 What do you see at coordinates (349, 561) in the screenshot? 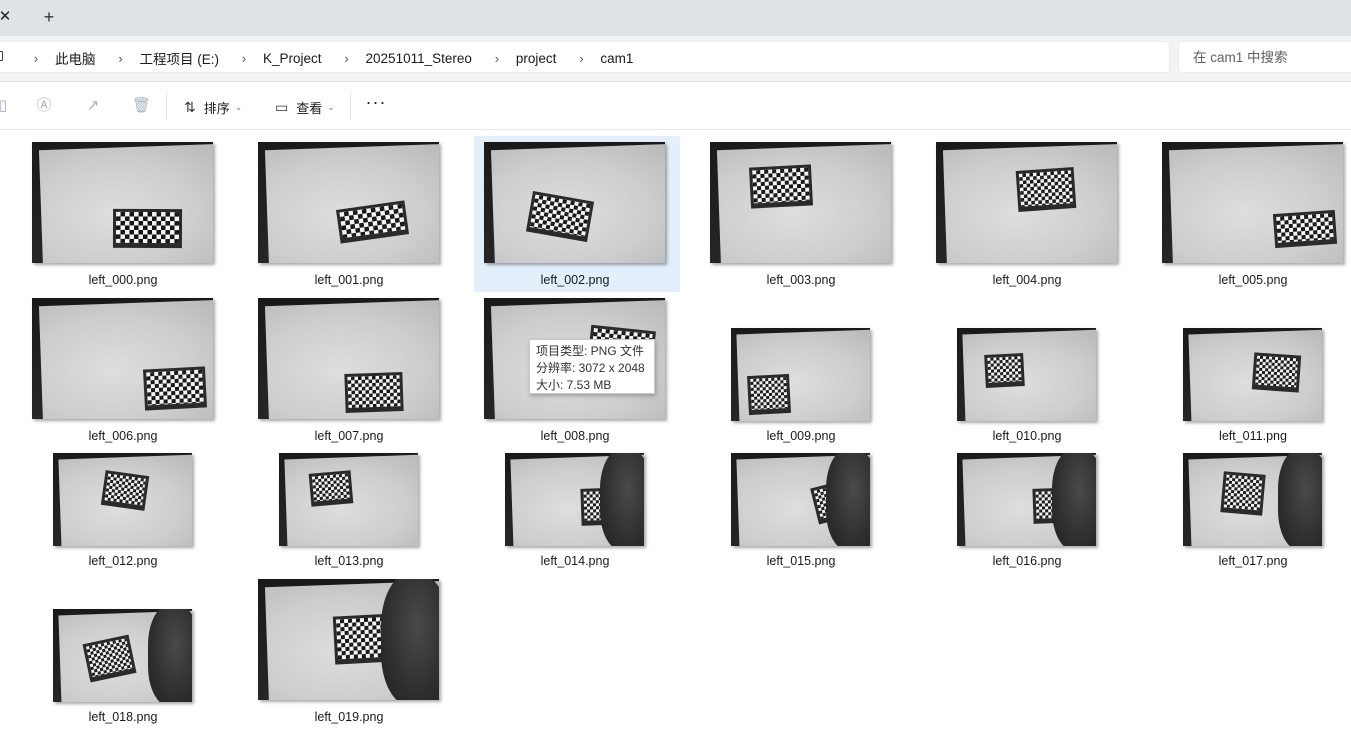
I see `file-name: left_013.png` at bounding box center [349, 561].